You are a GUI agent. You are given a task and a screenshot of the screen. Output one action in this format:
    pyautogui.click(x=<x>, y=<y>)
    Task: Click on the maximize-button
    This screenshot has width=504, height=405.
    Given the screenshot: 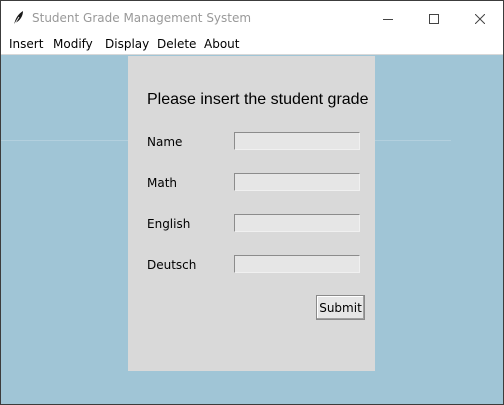 What is the action you would take?
    pyautogui.click(x=434, y=18)
    